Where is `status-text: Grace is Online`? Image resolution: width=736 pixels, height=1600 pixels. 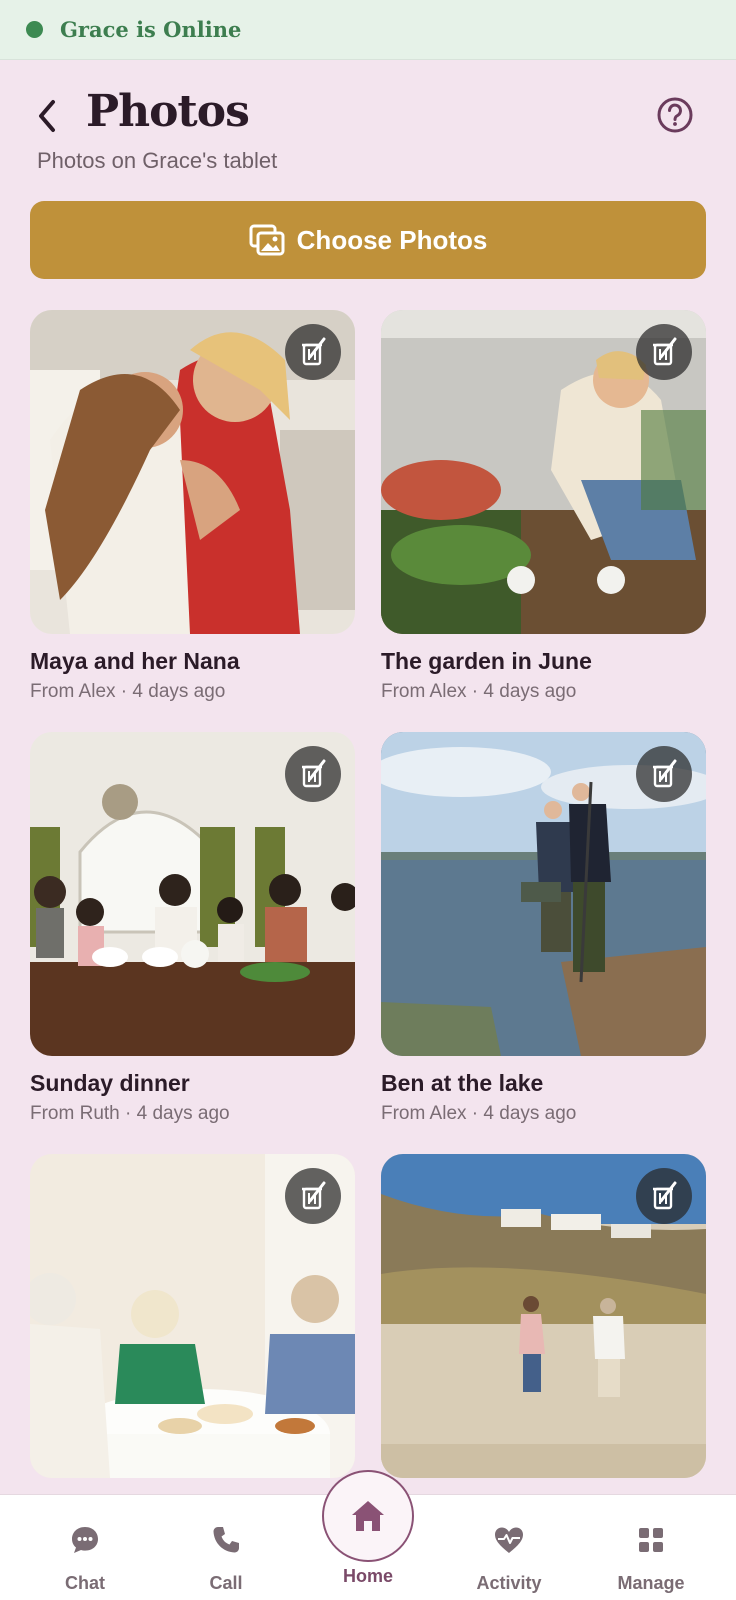
status-text: Grace is Online is located at coordinates (151, 29).